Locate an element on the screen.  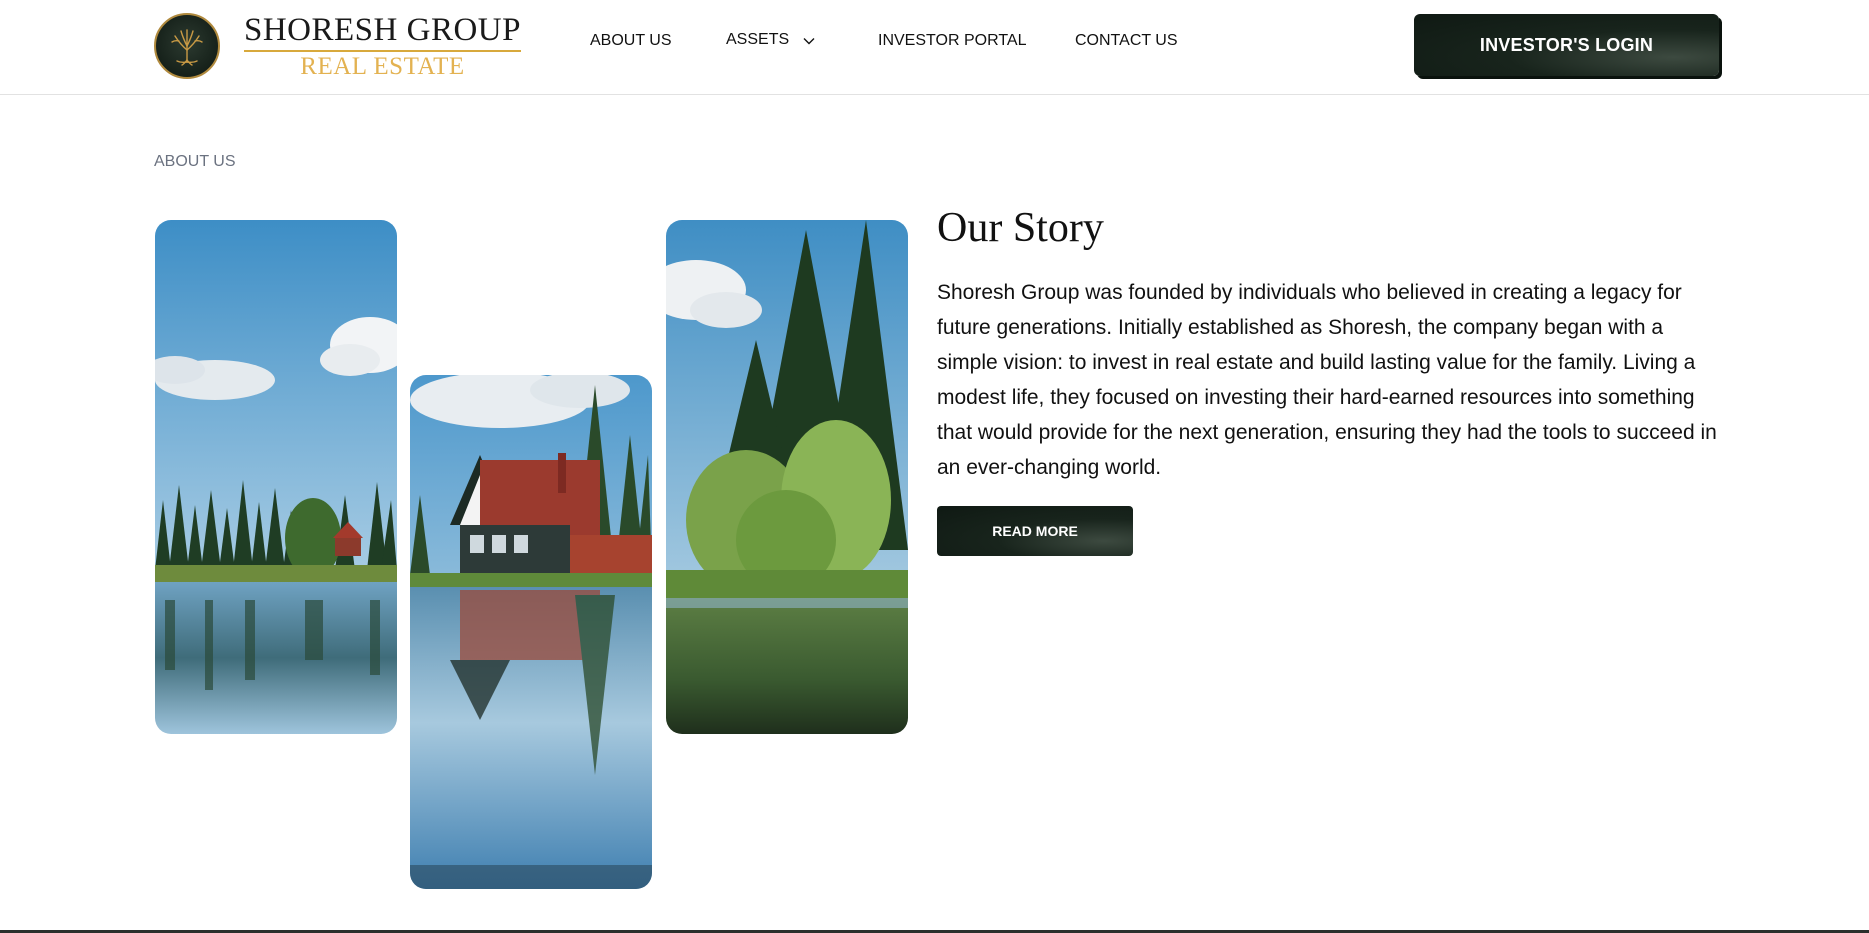
nav-item-assets-label: ASSETS is located at coordinates (758, 39).